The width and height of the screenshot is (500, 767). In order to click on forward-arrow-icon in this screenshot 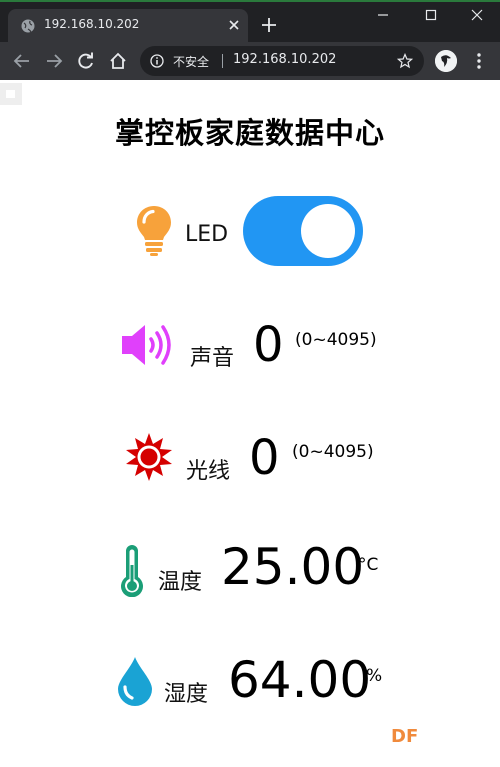, I will do `click(54, 61)`.